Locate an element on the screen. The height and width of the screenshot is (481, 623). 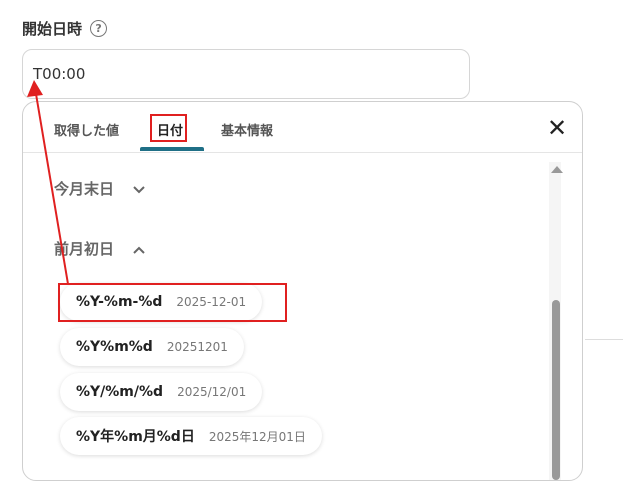
section-first-of-prev-month: 前月初日 is located at coordinates (99, 248).